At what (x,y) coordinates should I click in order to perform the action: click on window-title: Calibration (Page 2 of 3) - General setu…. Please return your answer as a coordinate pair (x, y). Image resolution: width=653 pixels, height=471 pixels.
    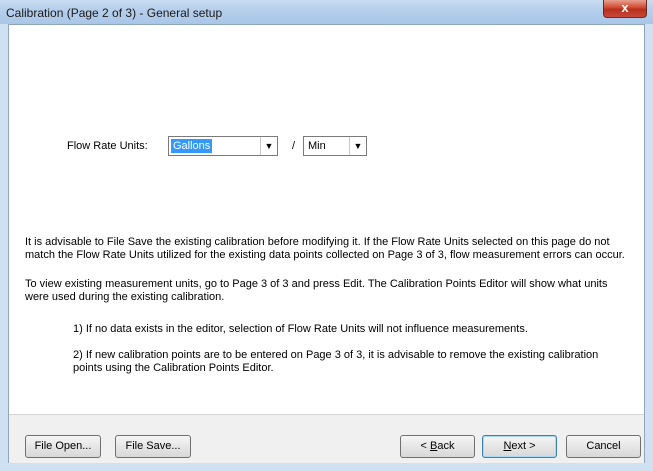
    Looking at the image, I should click on (114, 13).